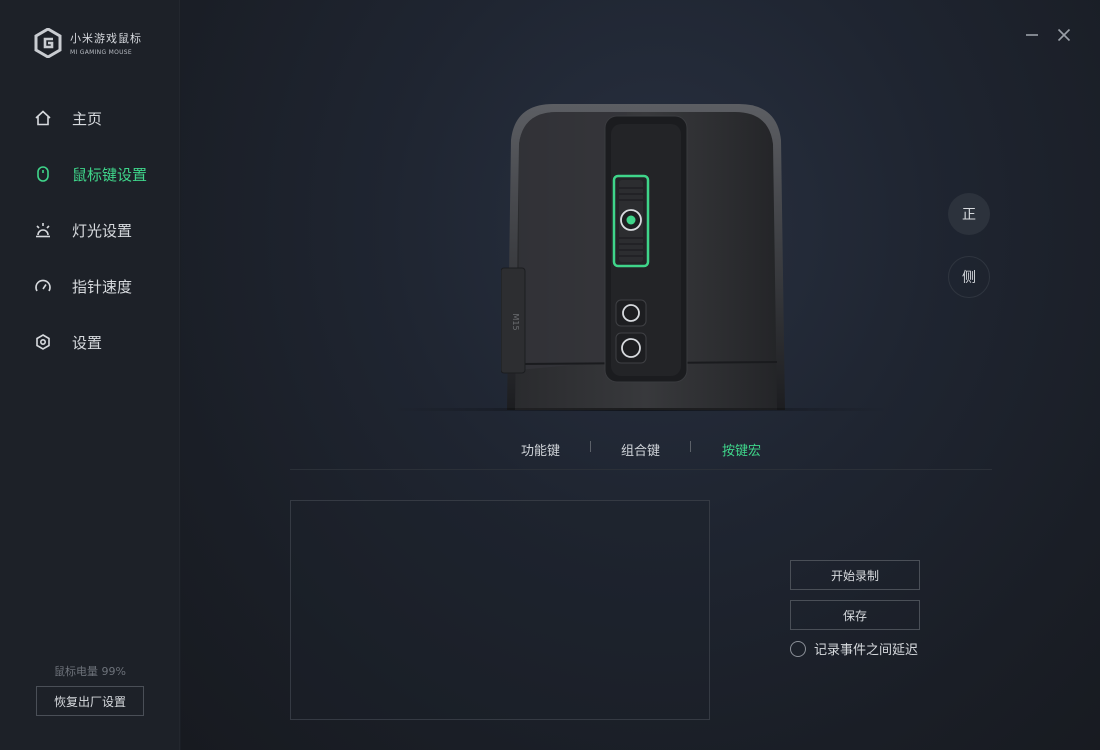  I want to click on front-view-button: 正, so click(969, 214).